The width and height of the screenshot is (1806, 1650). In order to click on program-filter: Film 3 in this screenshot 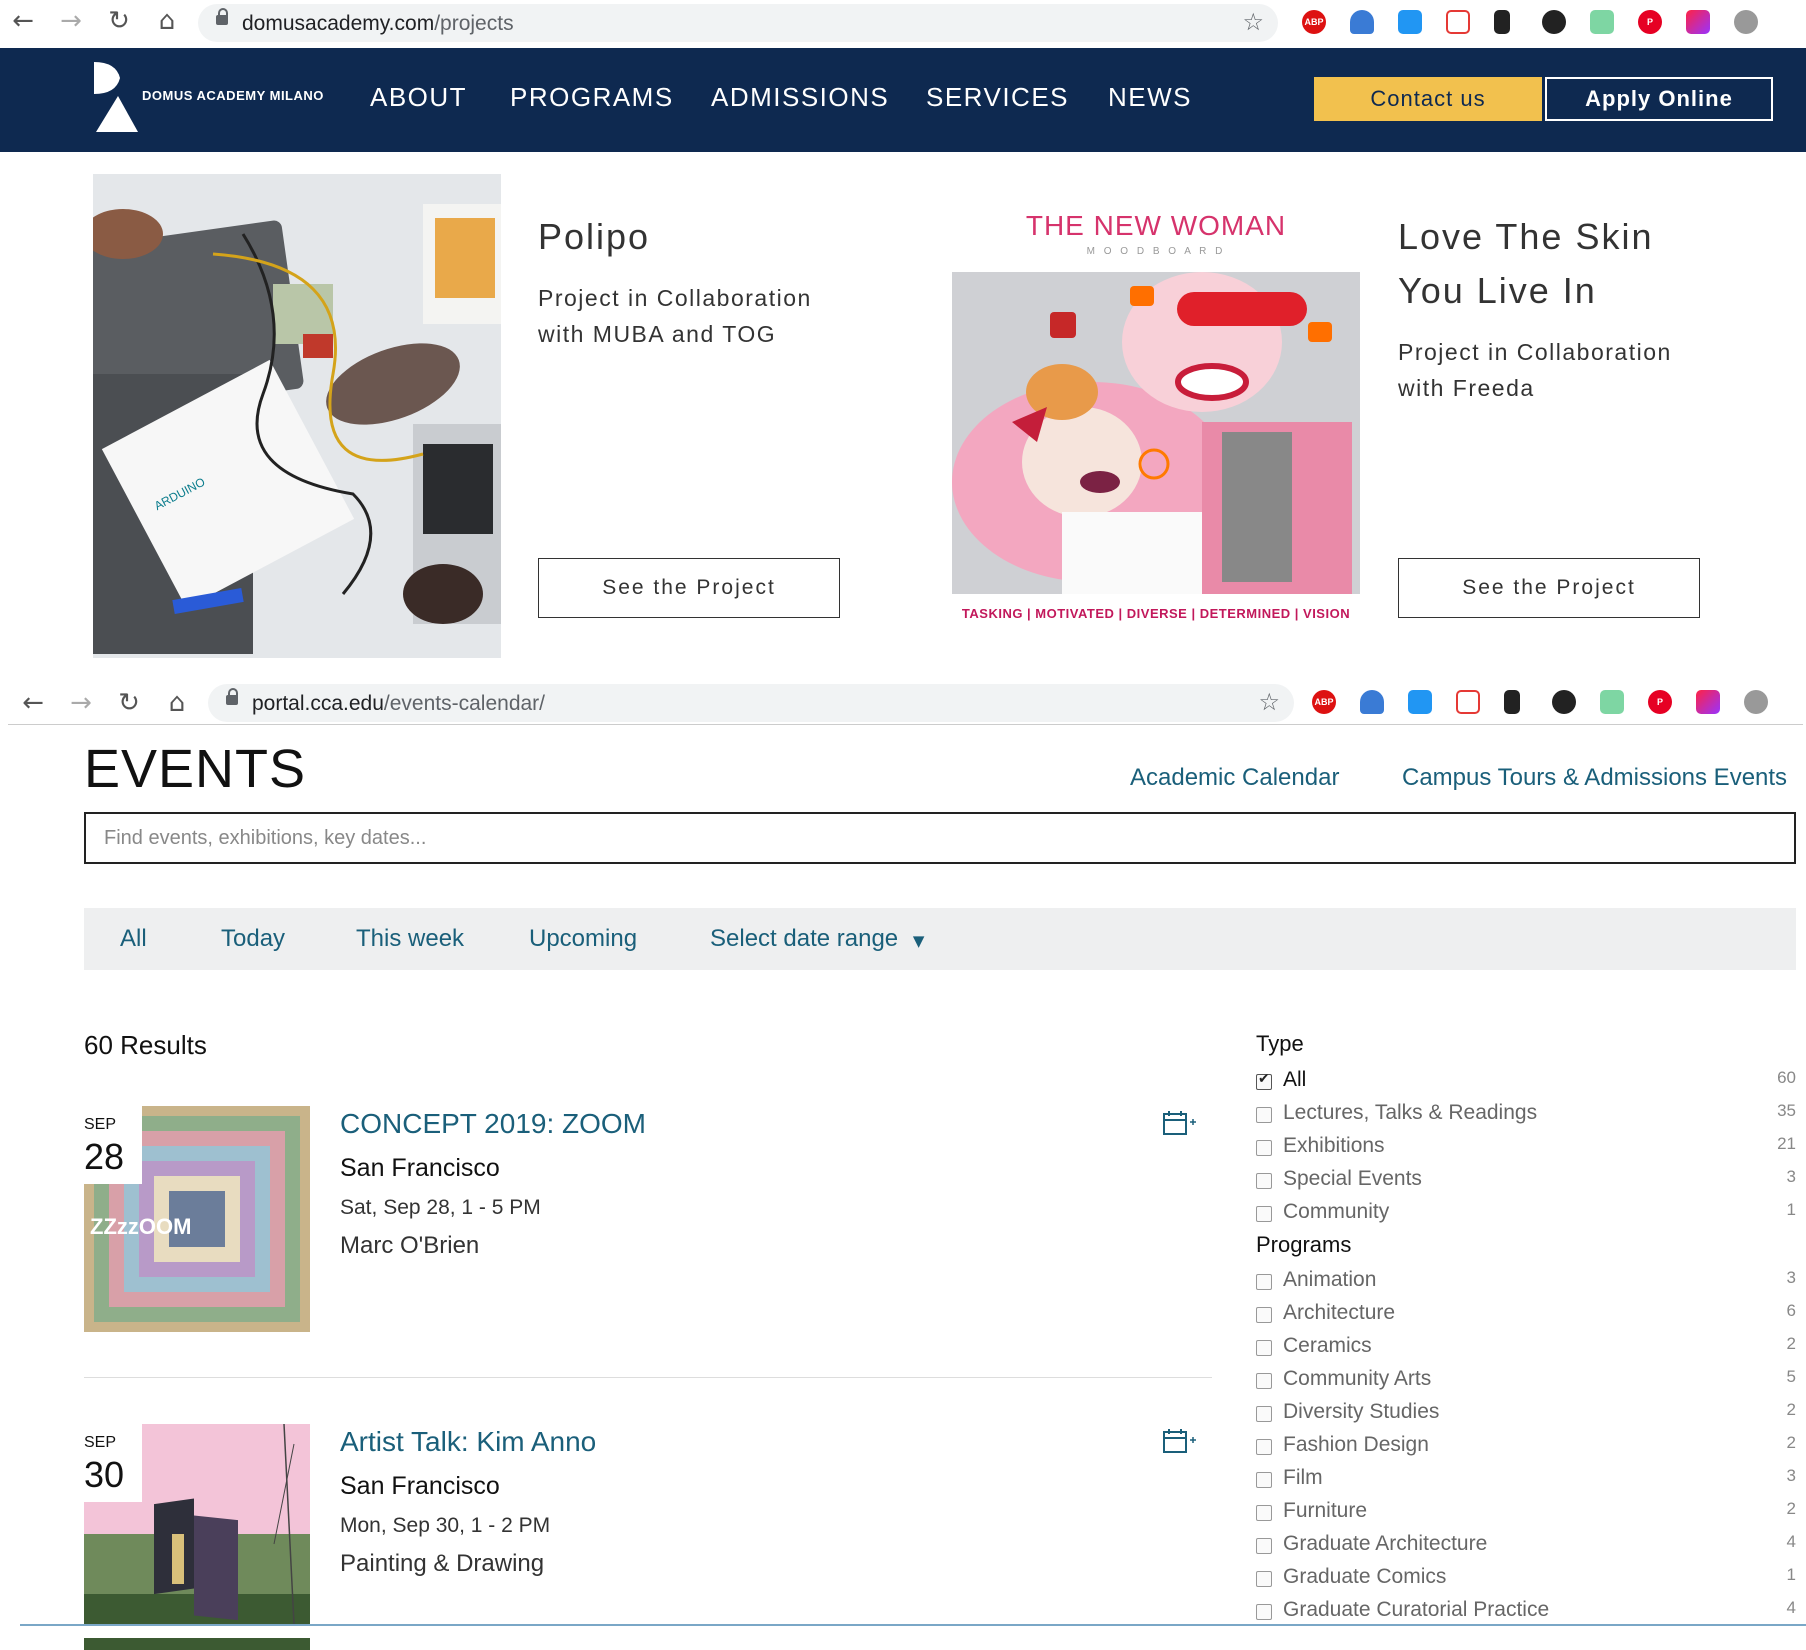, I will do `click(1526, 1481)`.